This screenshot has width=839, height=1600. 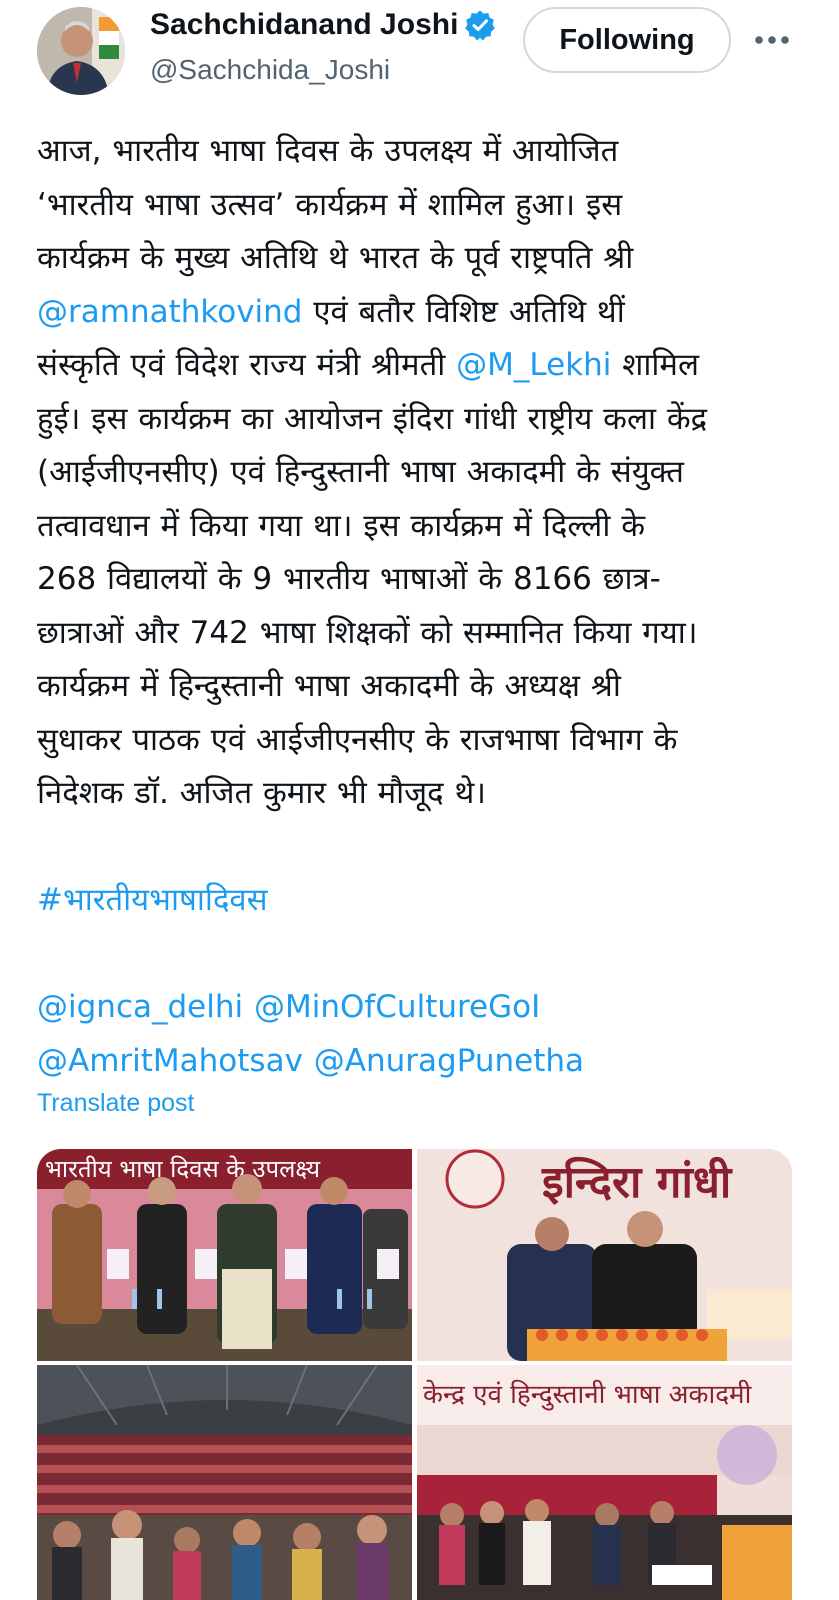 I want to click on more-options-icon, so click(x=772, y=40).